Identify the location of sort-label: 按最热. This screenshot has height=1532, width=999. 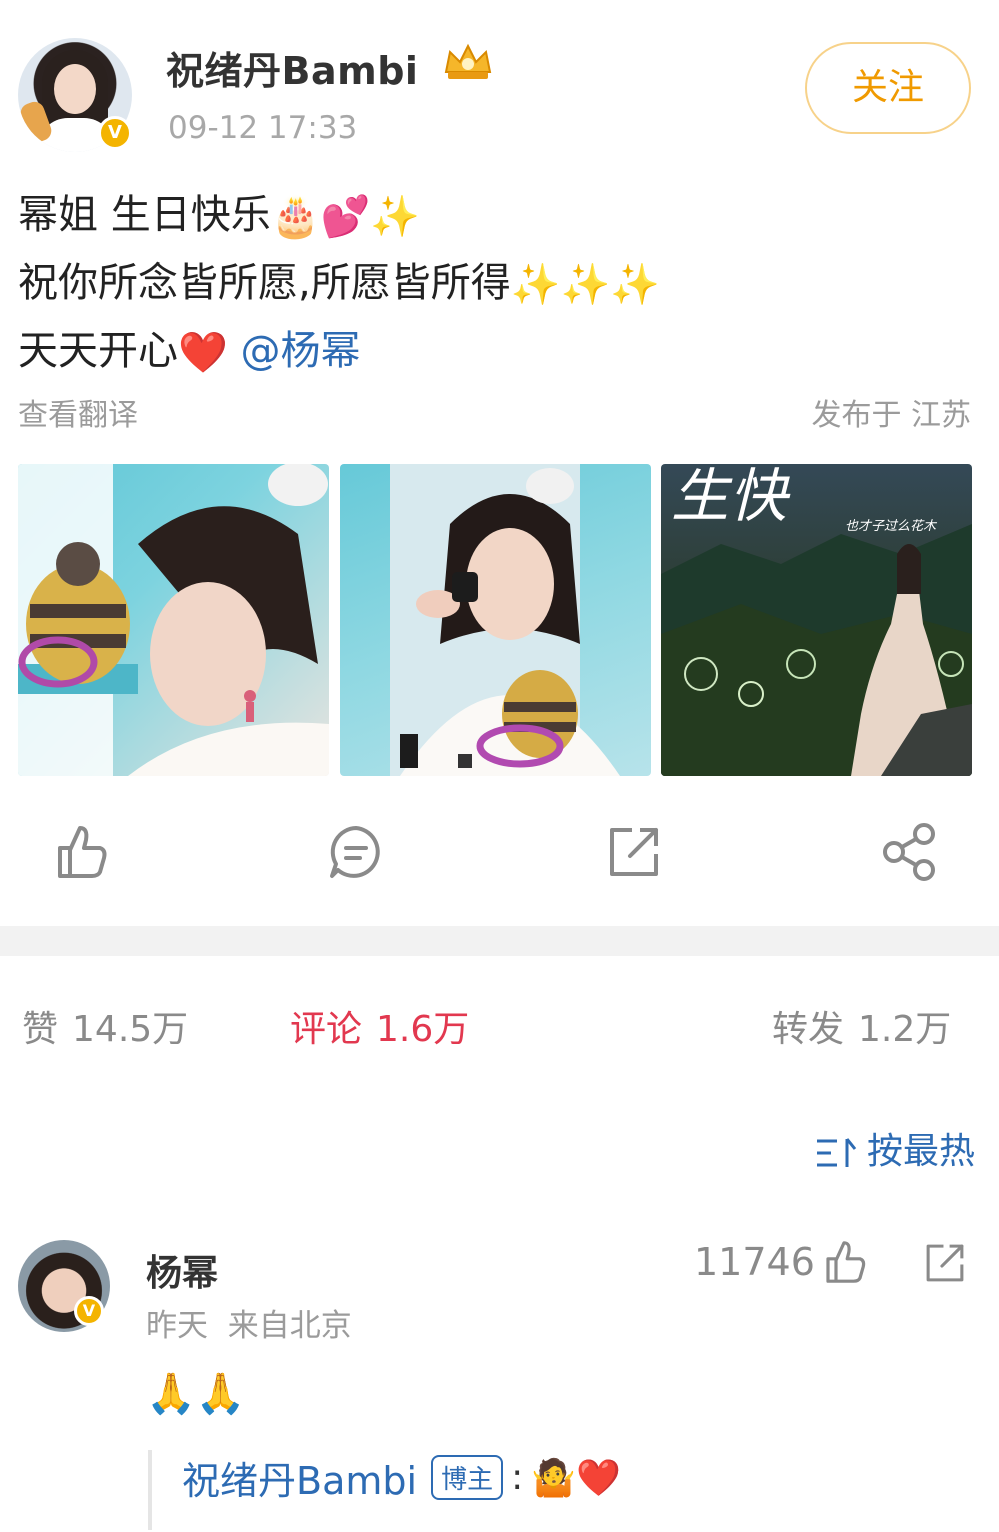
(920, 1151).